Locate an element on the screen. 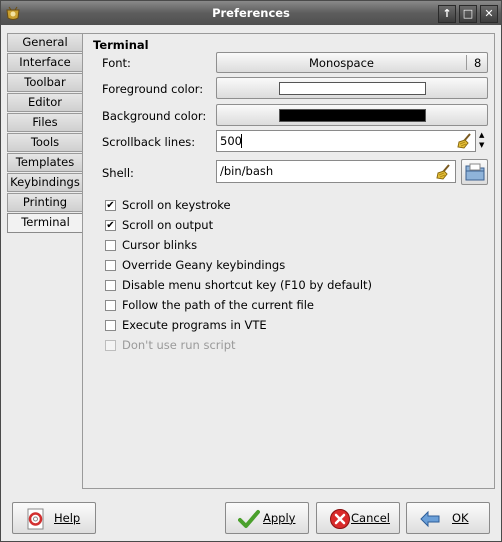  help-label: Help is located at coordinates (67, 518).